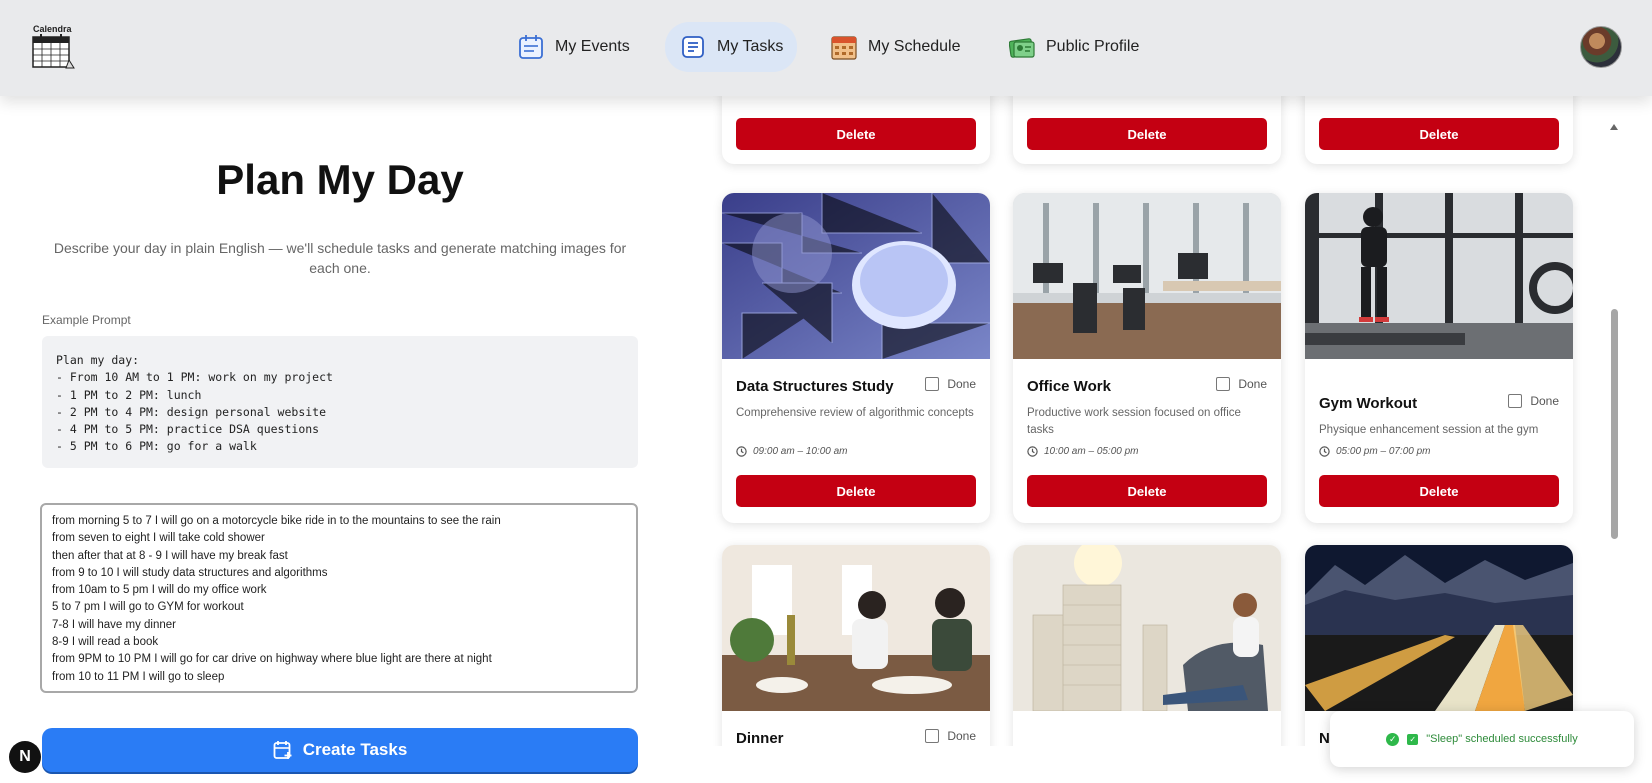 This screenshot has height=783, width=1652. What do you see at coordinates (1383, 451) in the screenshot?
I see `task-time-text: 05:00 pm – 07:00 pm` at bounding box center [1383, 451].